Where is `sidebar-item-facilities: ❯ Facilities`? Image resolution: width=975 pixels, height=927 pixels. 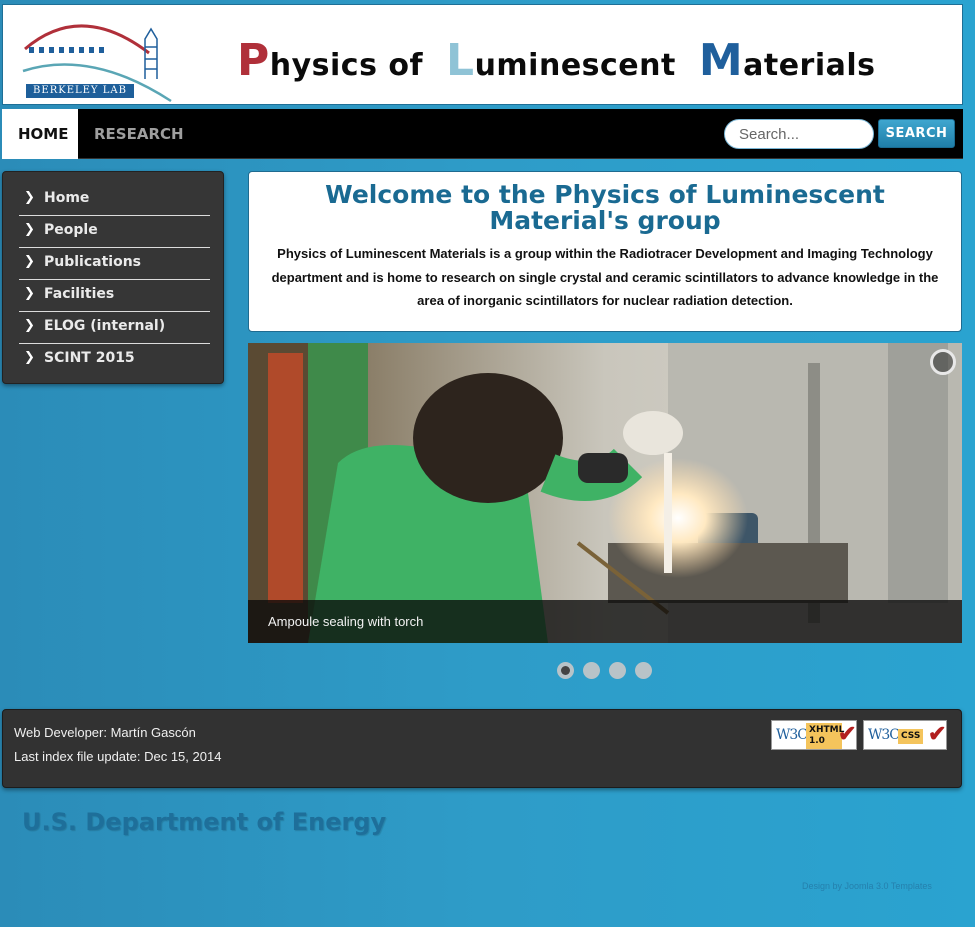 sidebar-item-facilities: ❯ Facilities is located at coordinates (114, 296).